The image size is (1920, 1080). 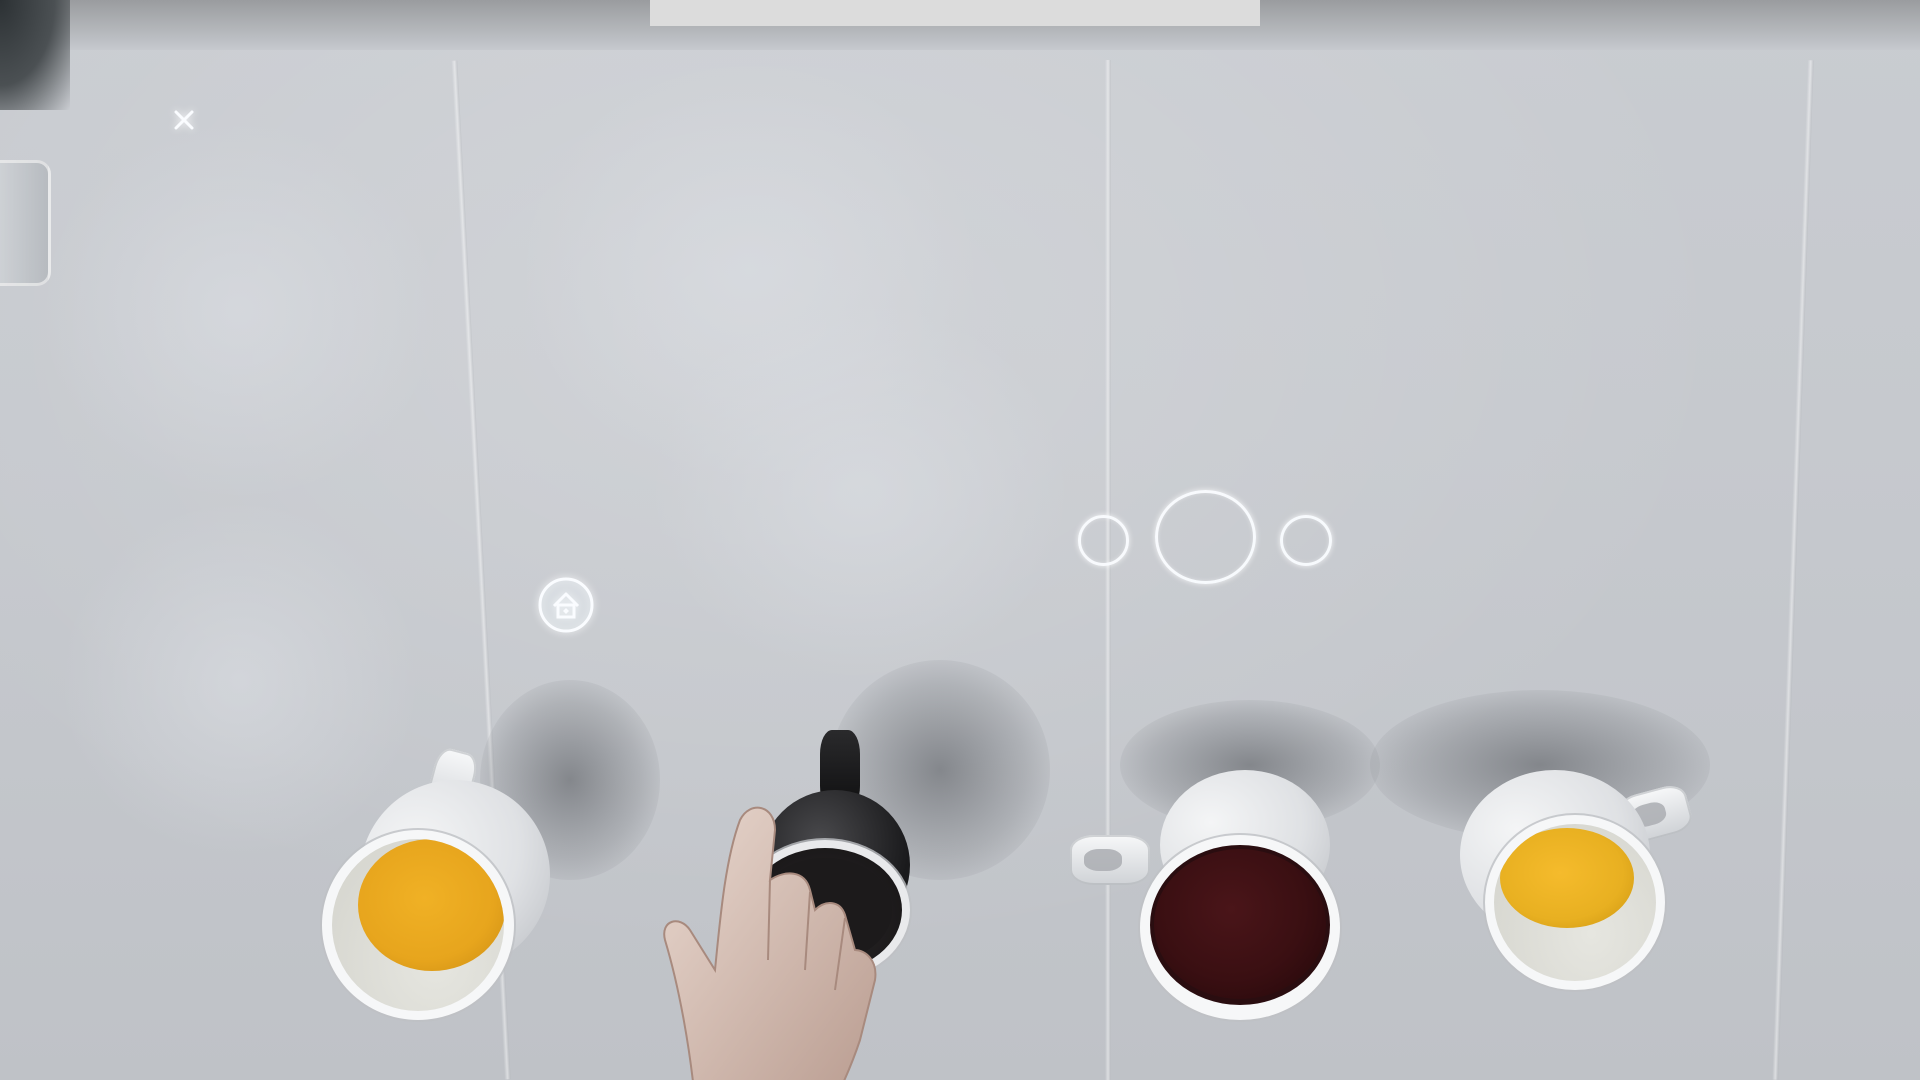 I want to click on cup-orange-right, so click(x=1580, y=880).